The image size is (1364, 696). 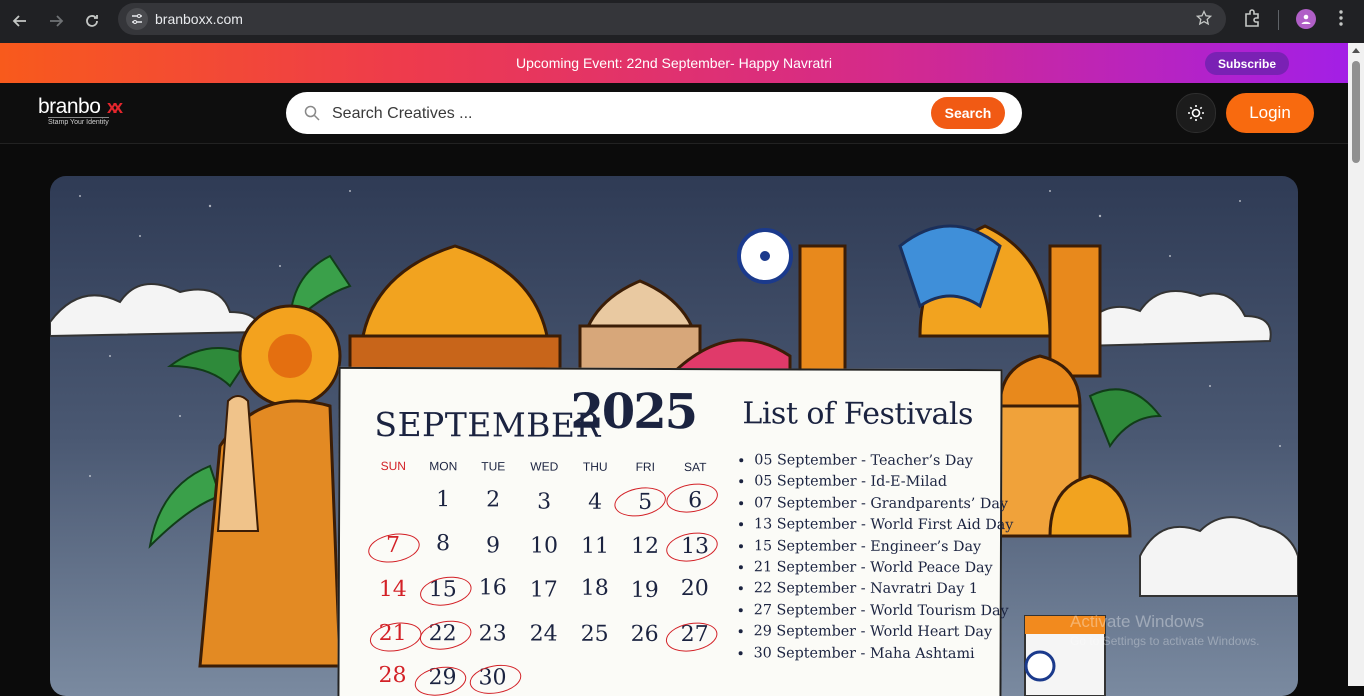 I want to click on site-settings-icon, so click(x=137, y=19).